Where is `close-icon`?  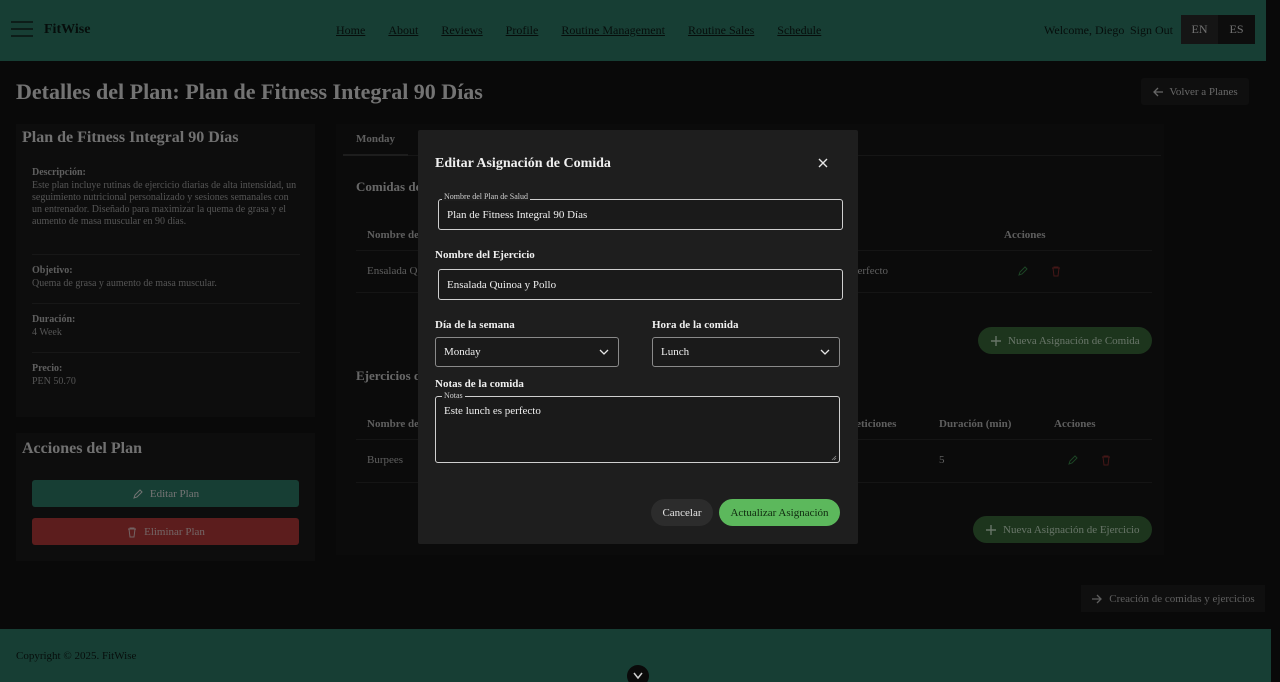 close-icon is located at coordinates (823, 163).